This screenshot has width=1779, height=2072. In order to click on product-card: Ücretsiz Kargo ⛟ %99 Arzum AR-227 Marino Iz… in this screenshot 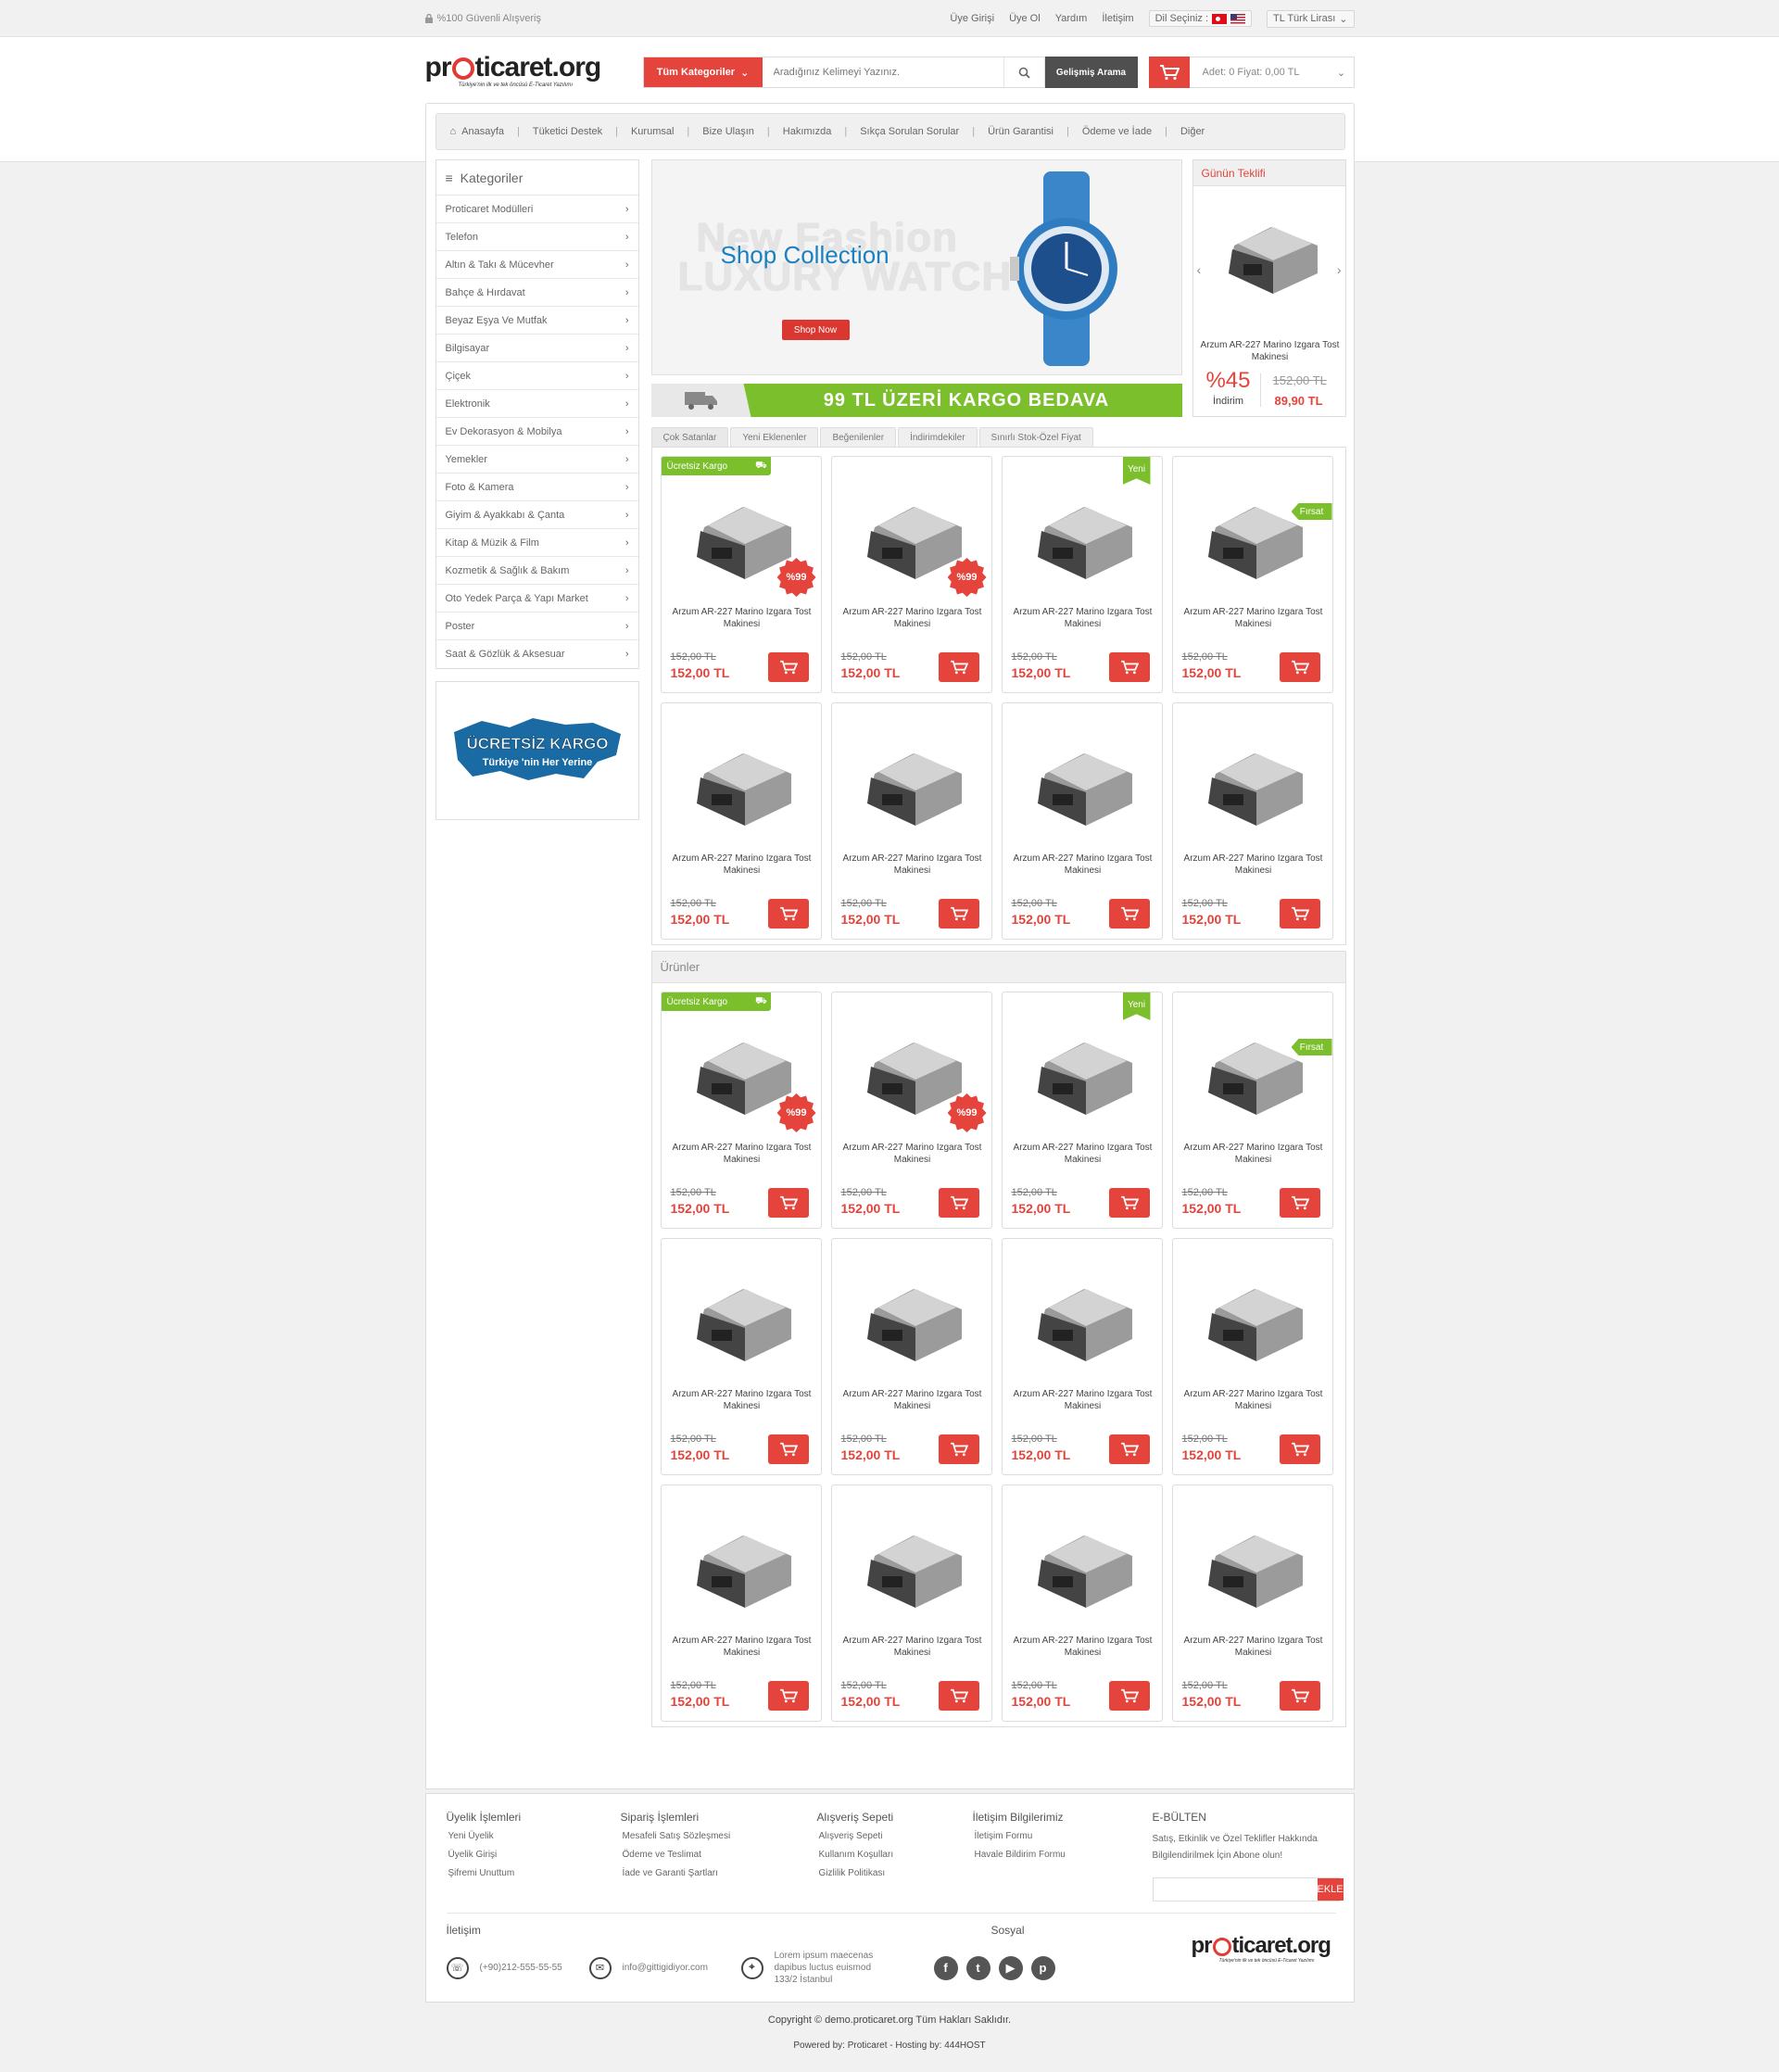, I will do `click(741, 574)`.